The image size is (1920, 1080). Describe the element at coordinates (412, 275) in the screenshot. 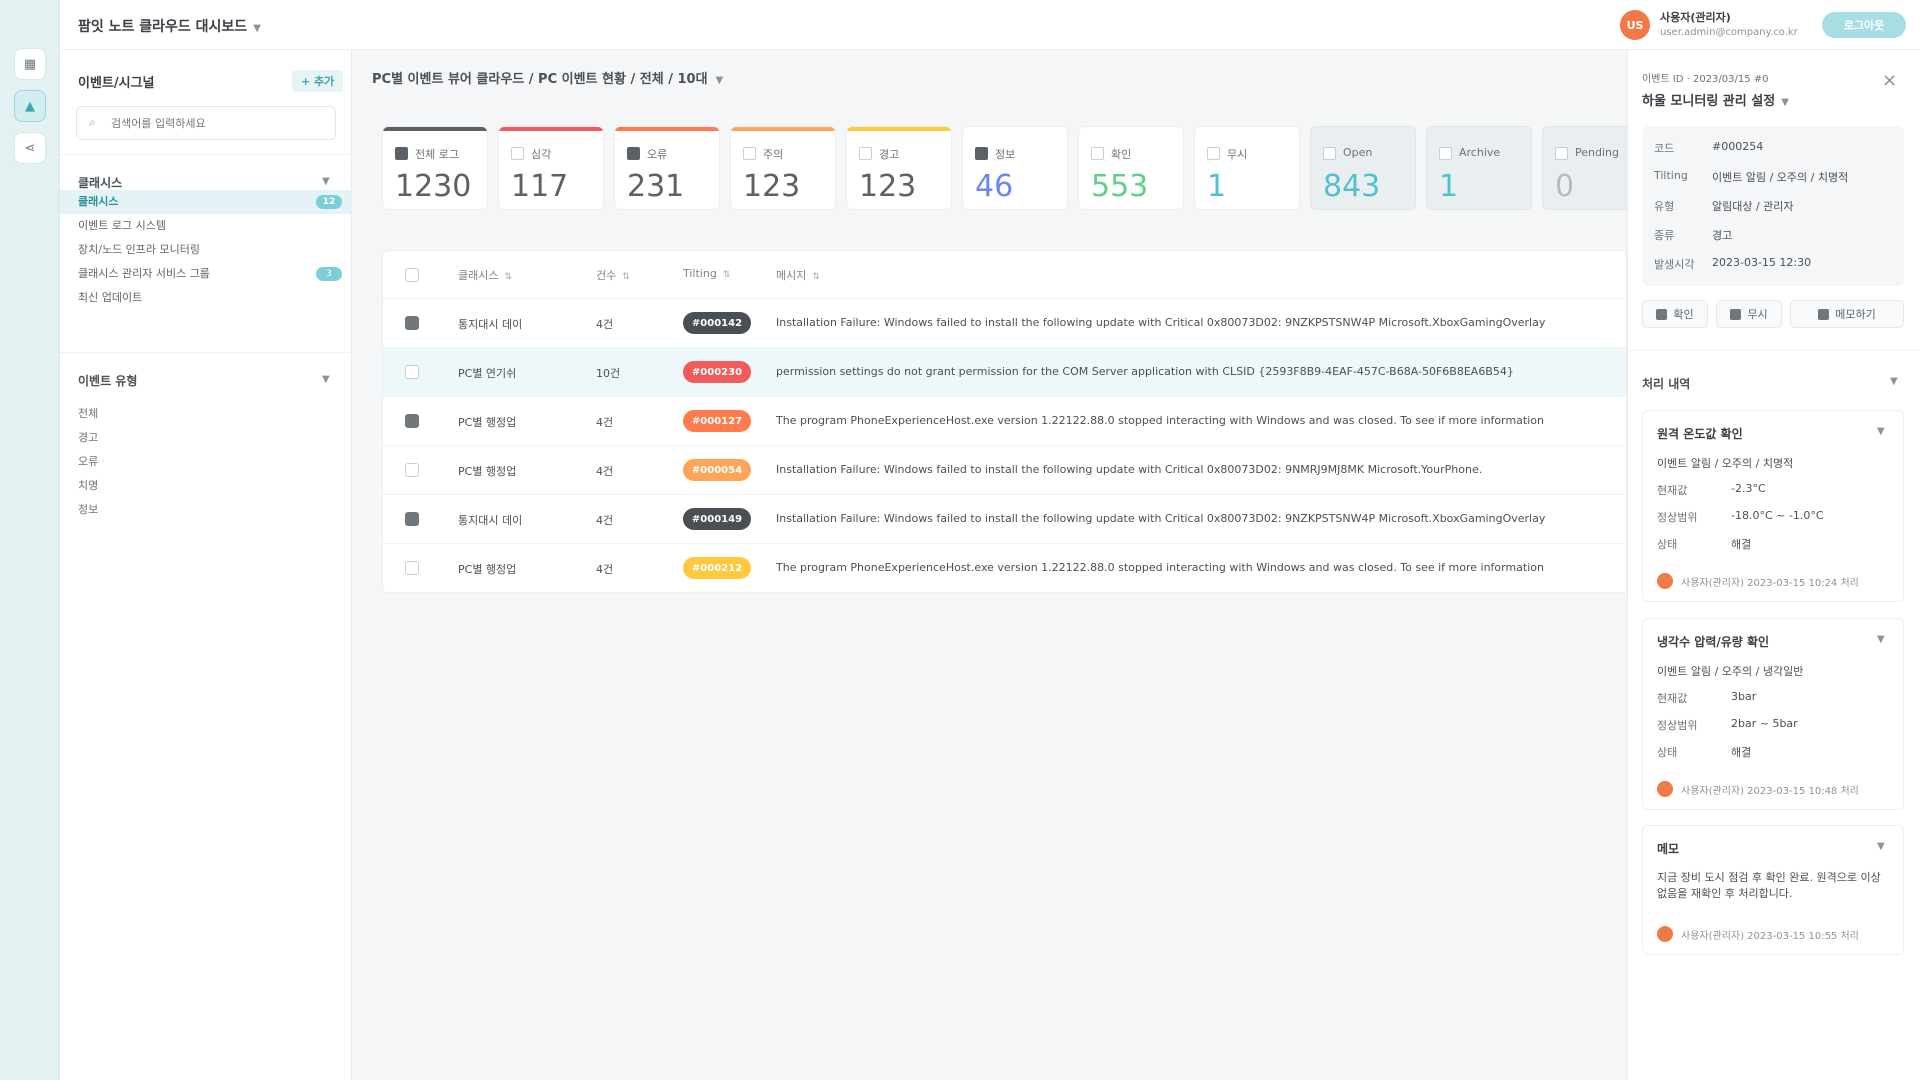

I see `select-all-checkbox` at that location.